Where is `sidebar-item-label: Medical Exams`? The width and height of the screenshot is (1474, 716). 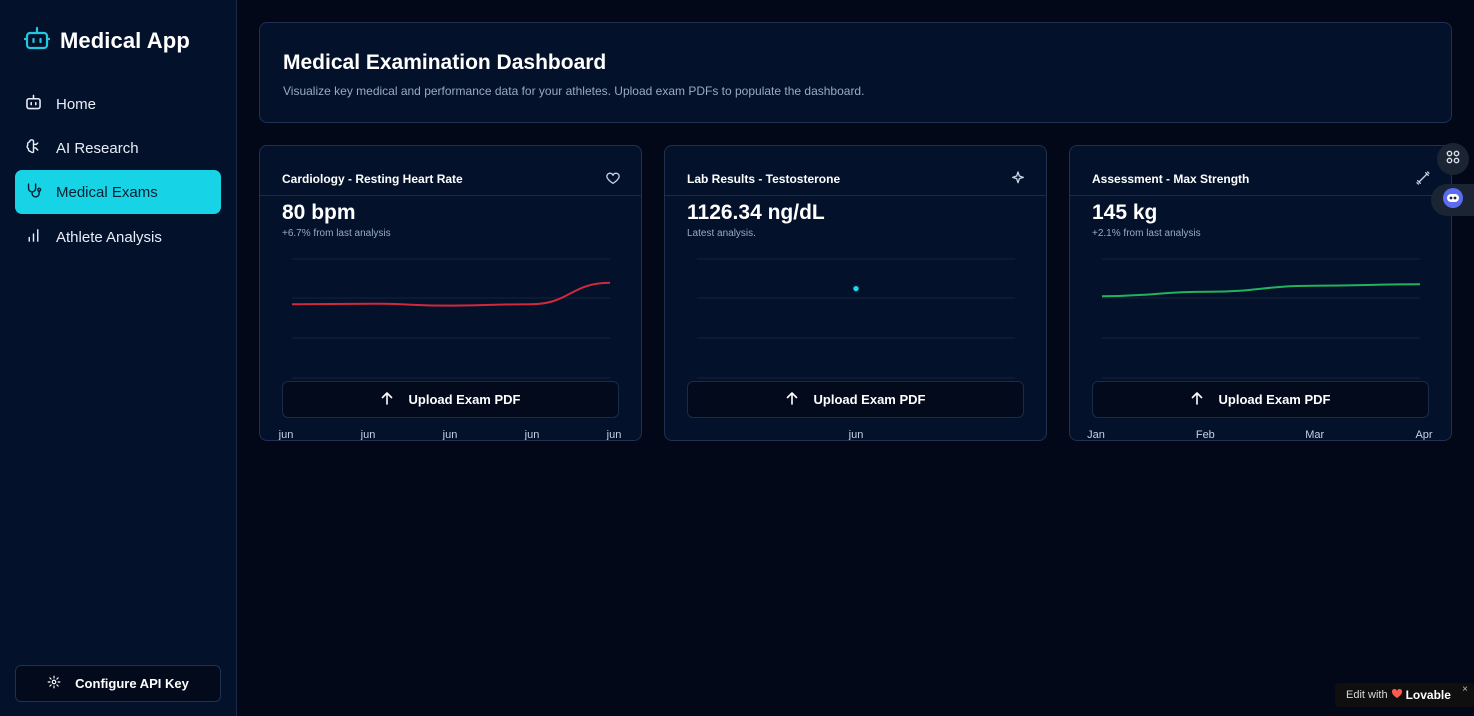
sidebar-item-label: Medical Exams is located at coordinates (107, 192).